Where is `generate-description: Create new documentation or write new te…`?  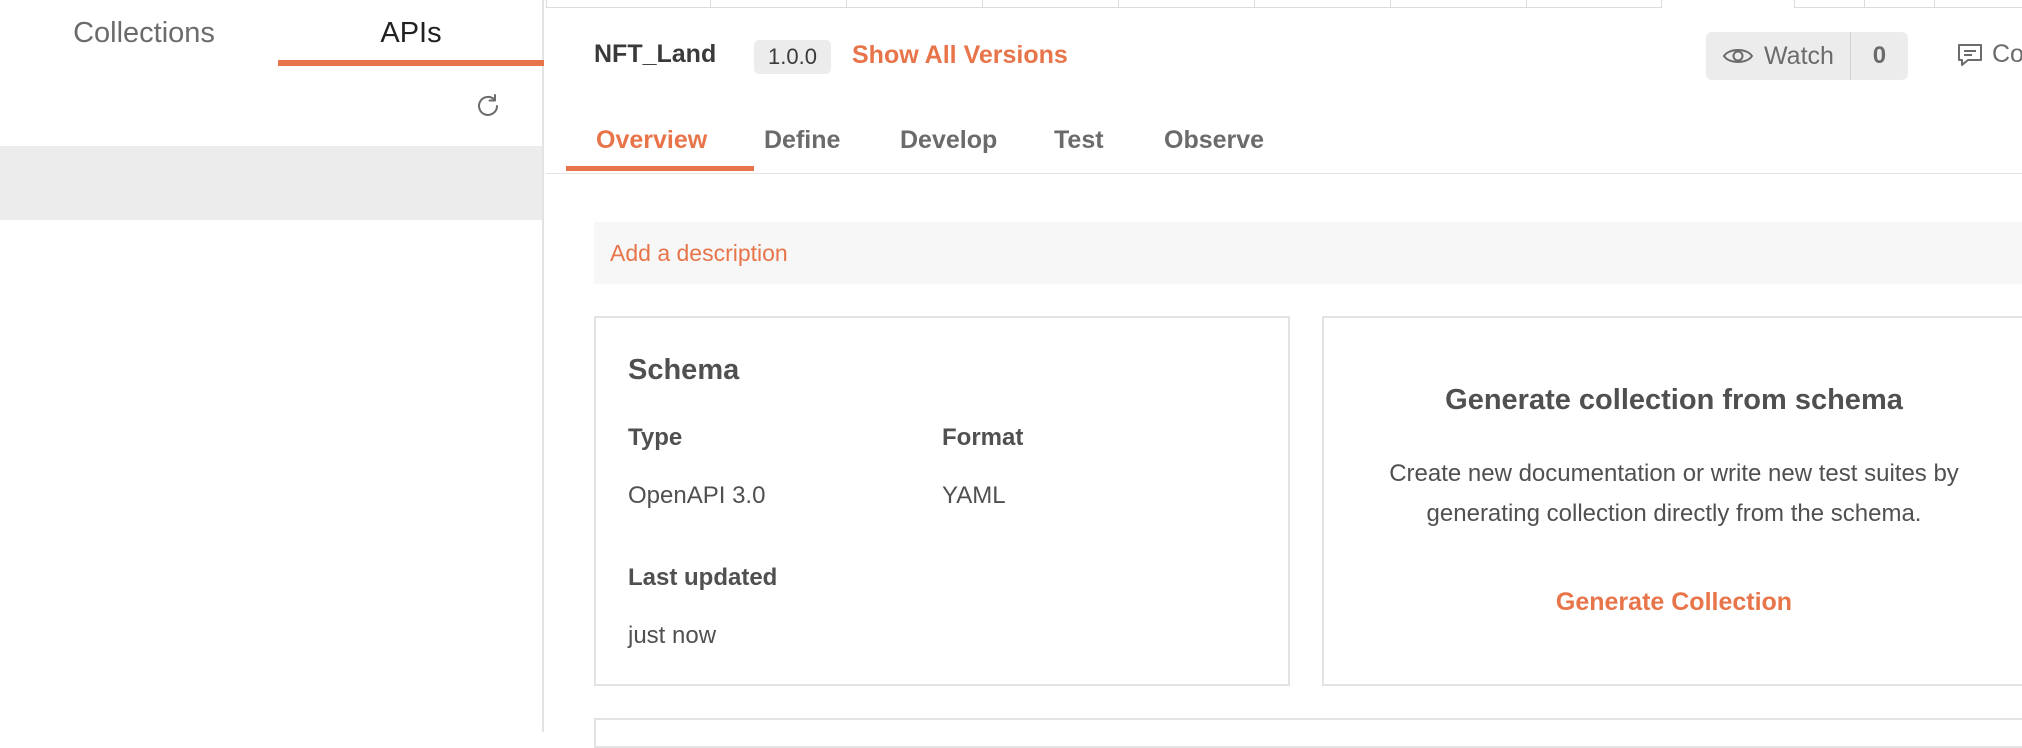 generate-description: Create new documentation or write new te… is located at coordinates (1674, 493).